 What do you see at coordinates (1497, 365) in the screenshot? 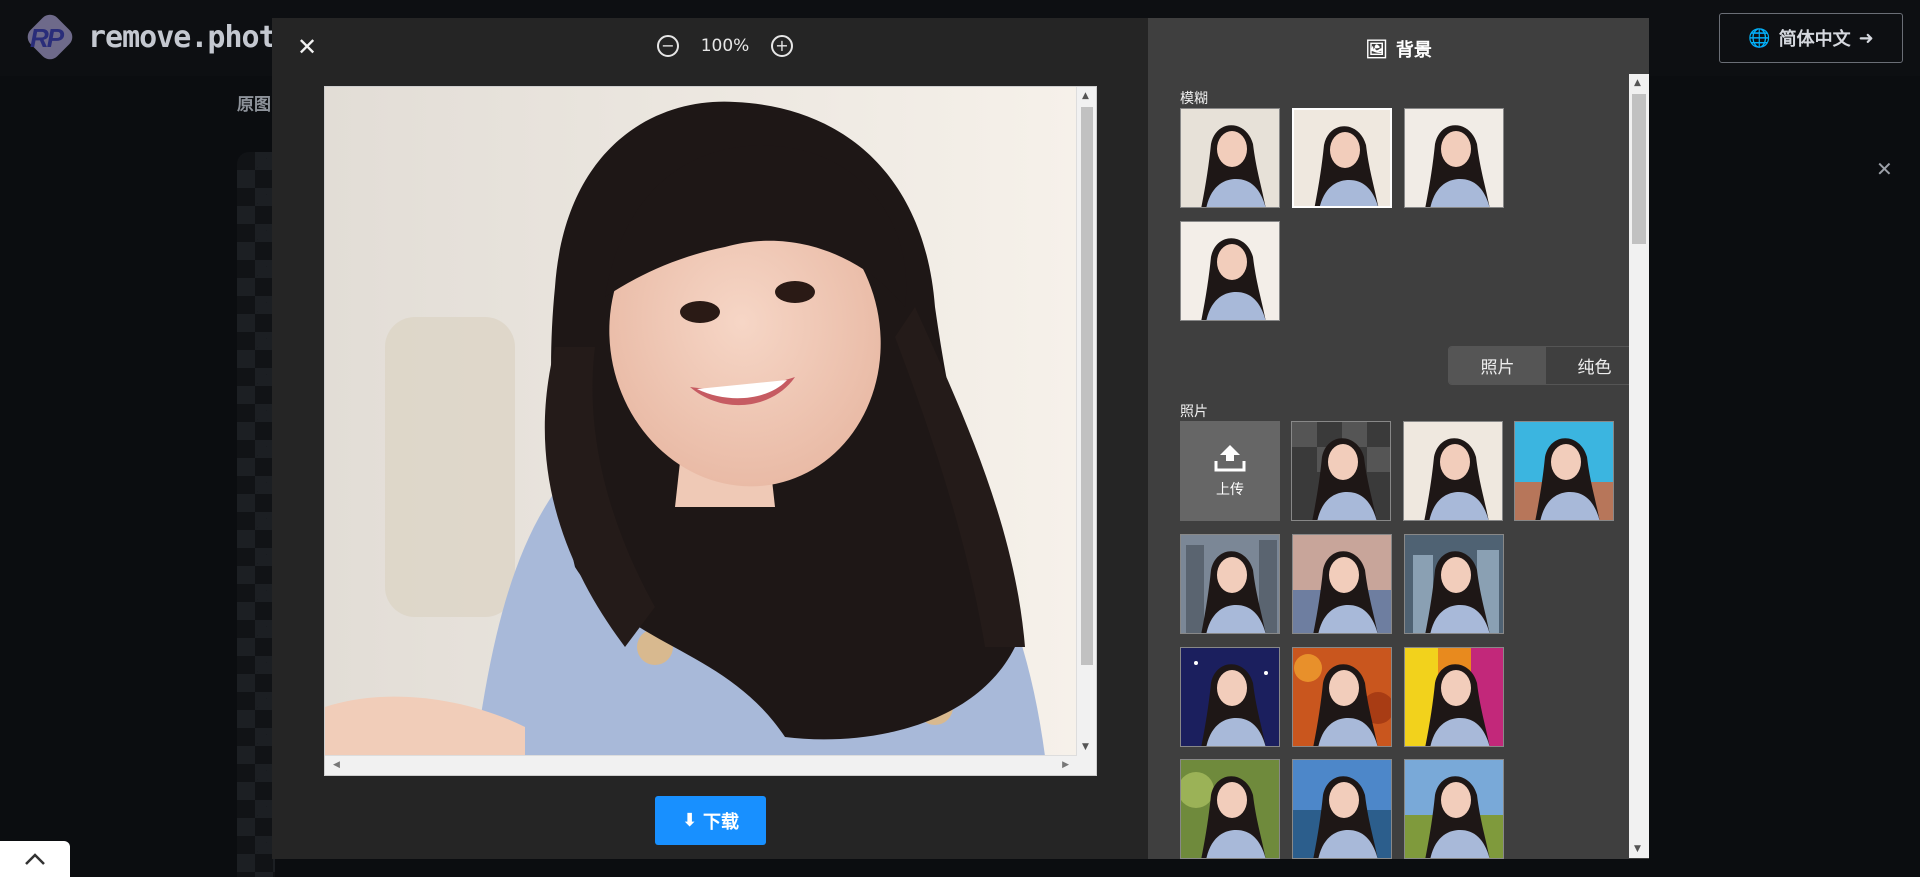
I see `tab-photo: 照片` at bounding box center [1497, 365].